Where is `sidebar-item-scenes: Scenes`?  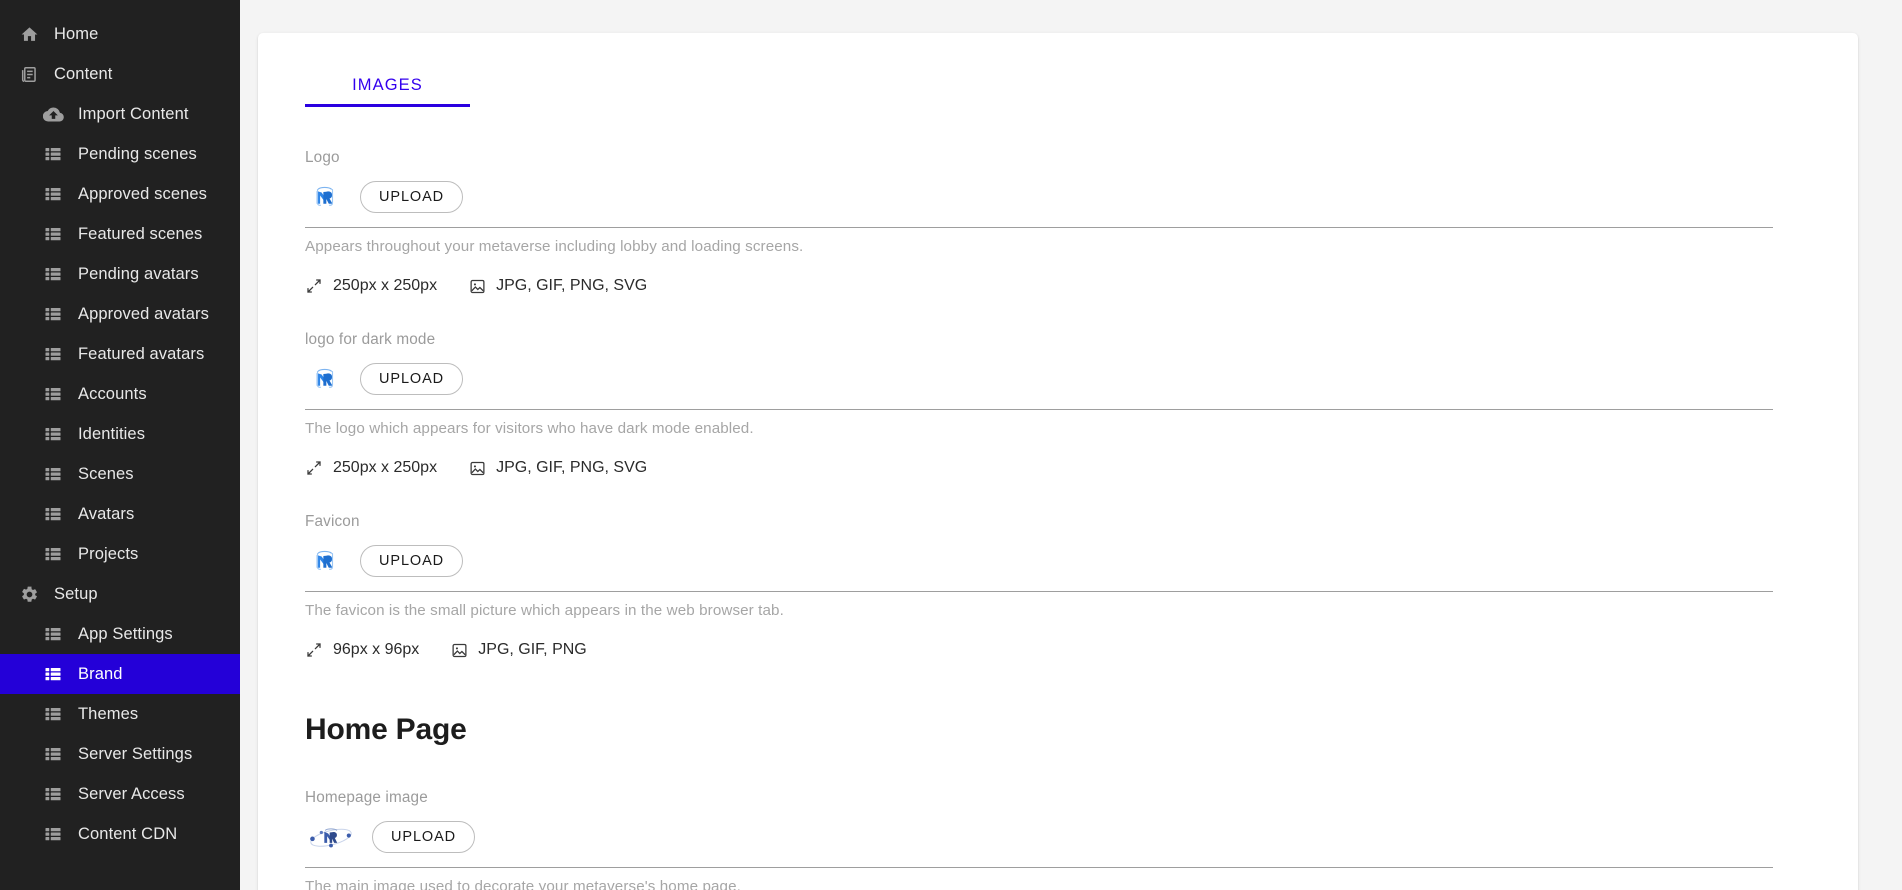 sidebar-item-scenes: Scenes is located at coordinates (120, 474).